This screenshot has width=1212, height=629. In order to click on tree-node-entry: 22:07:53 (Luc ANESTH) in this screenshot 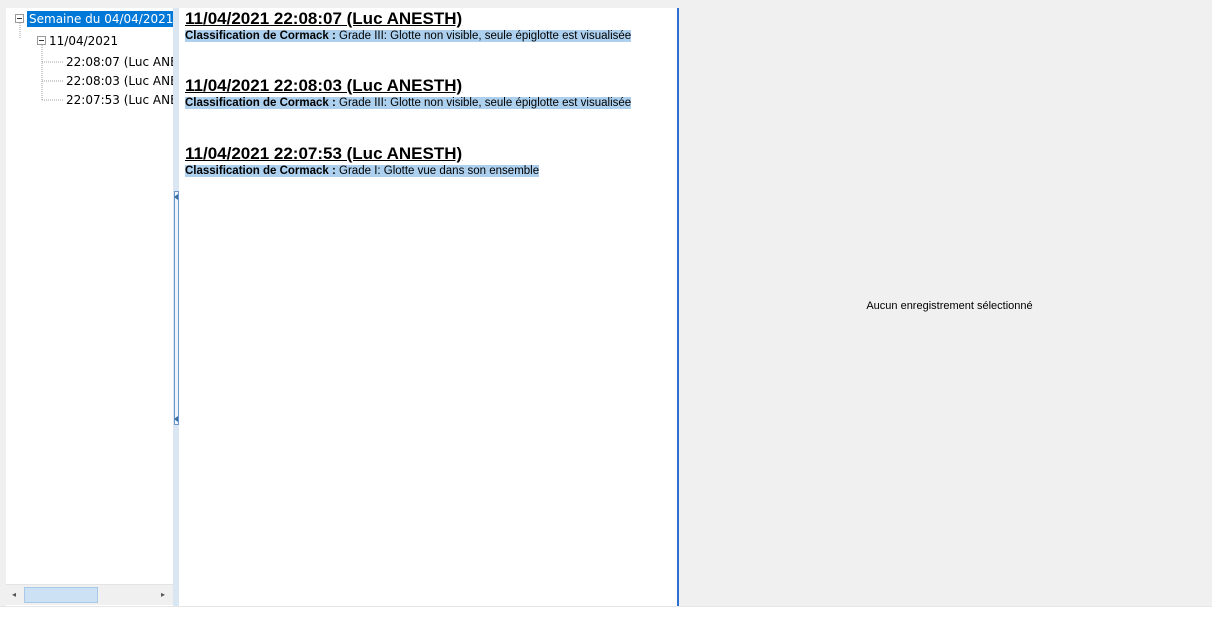, I will do `click(119, 100)`.